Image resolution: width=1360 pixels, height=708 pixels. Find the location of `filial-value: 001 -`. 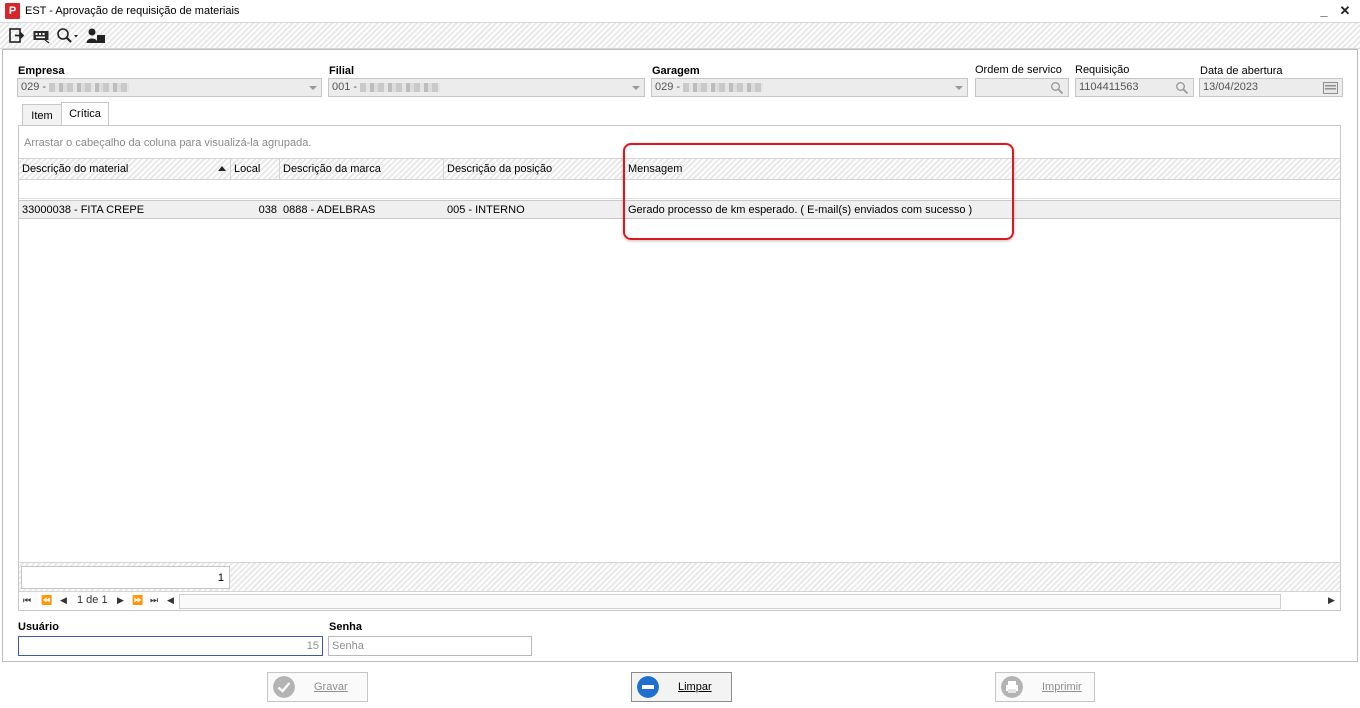

filial-value: 001 - is located at coordinates (345, 87).